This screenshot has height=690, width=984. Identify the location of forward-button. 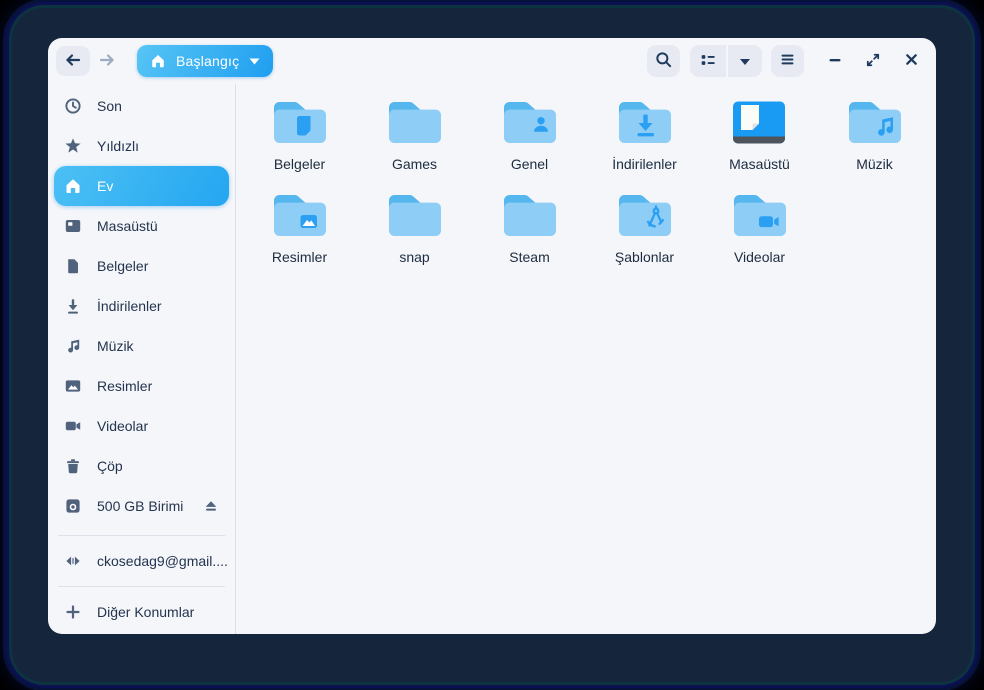
(107, 61).